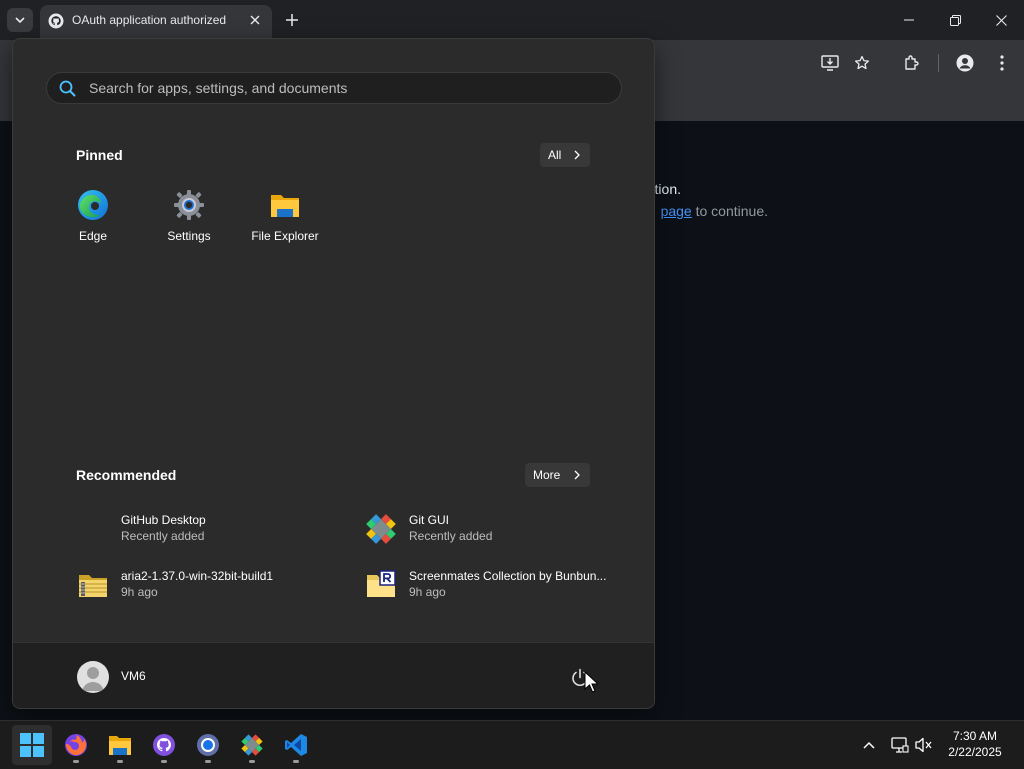 This screenshot has width=1024, height=769. I want to click on profile-button, so click(965, 63).